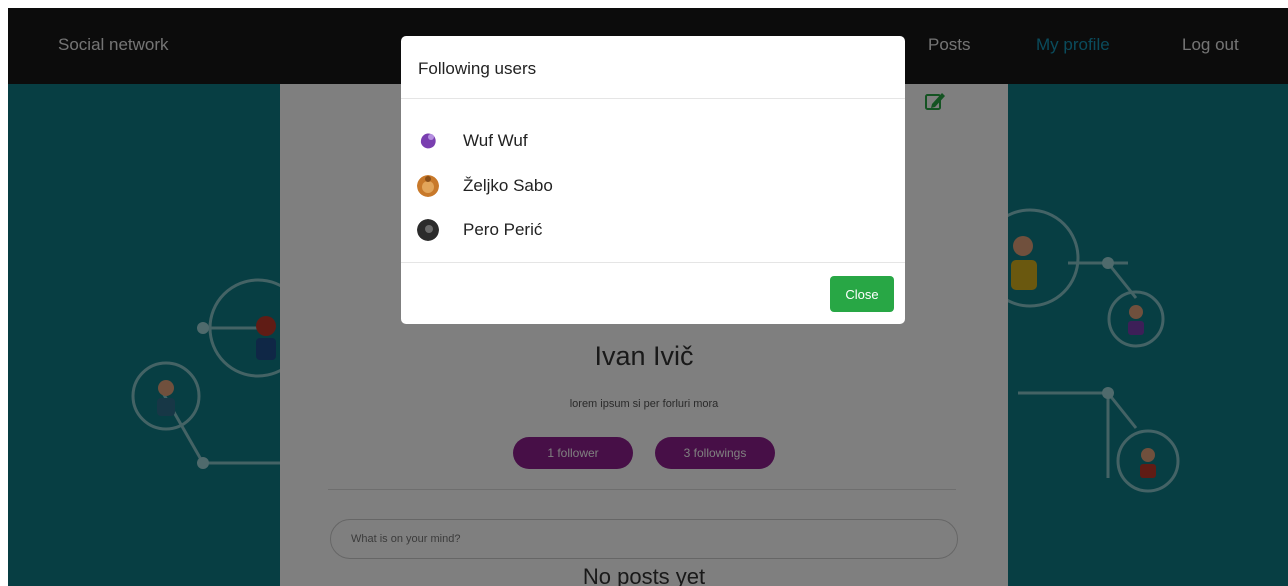 The image size is (1288, 586). Describe the element at coordinates (862, 294) in the screenshot. I see `close-button: Close` at that location.